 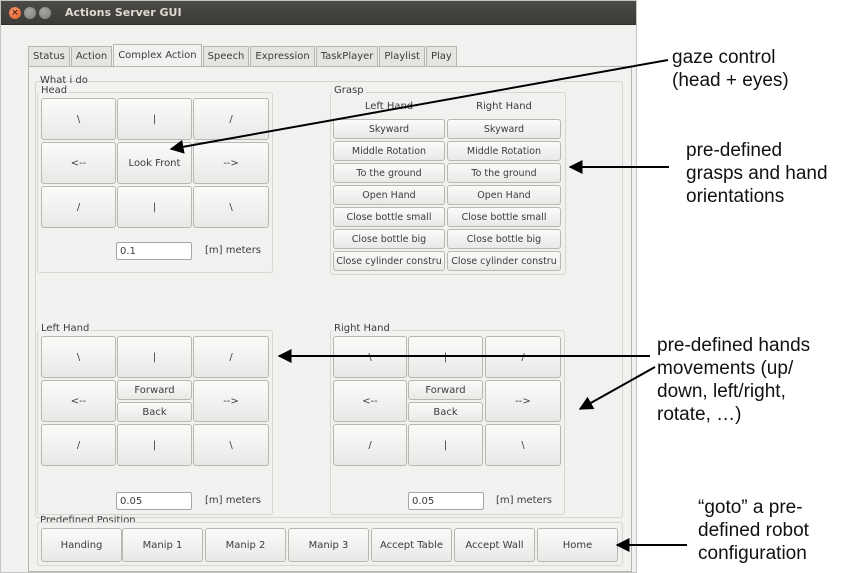 I want to click on left-hand-forward-button: Forward, so click(x=154, y=390).